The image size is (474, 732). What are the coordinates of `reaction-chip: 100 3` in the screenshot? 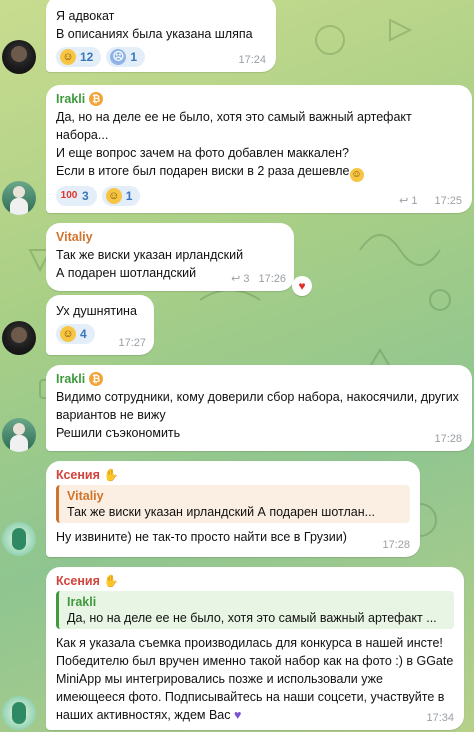 It's located at (76, 196).